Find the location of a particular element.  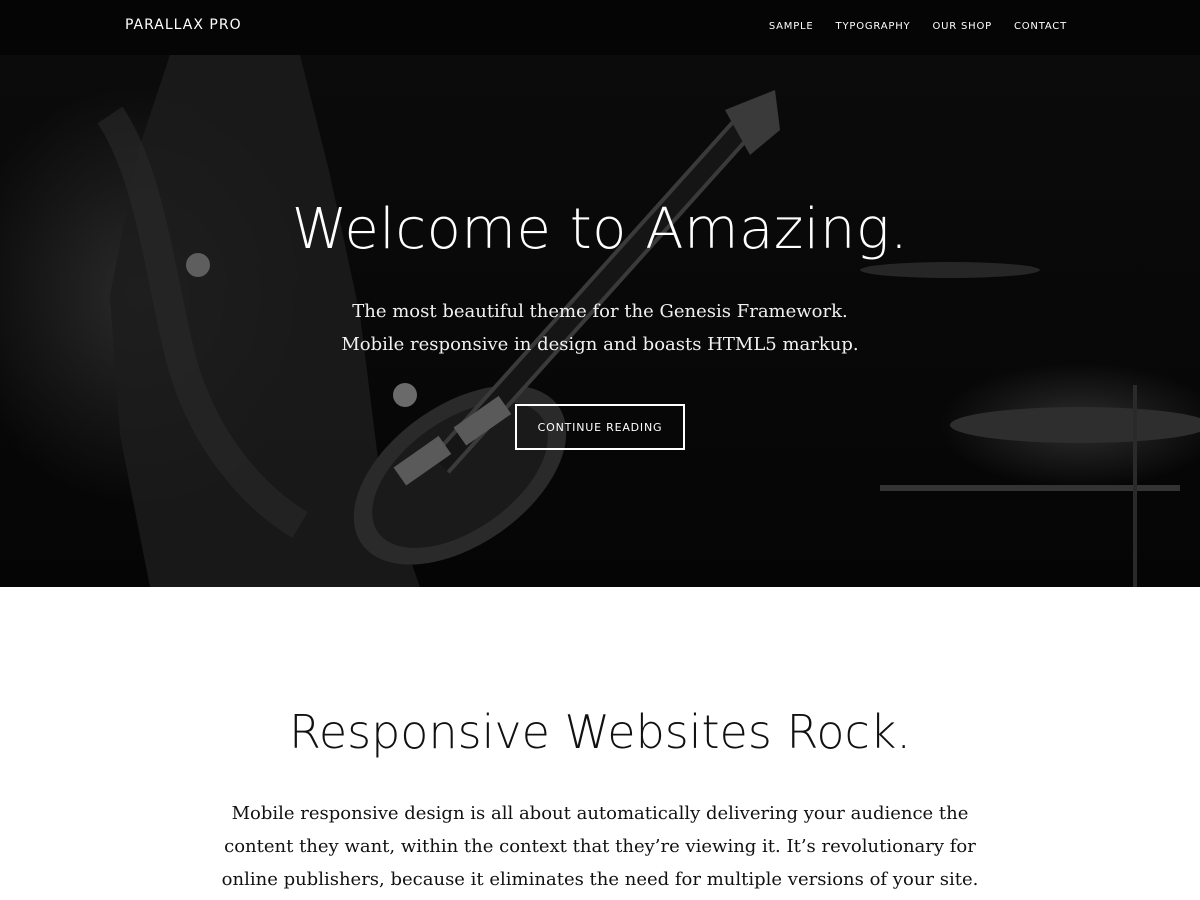

nav-item-sample: SAMPLE is located at coordinates (791, 26).